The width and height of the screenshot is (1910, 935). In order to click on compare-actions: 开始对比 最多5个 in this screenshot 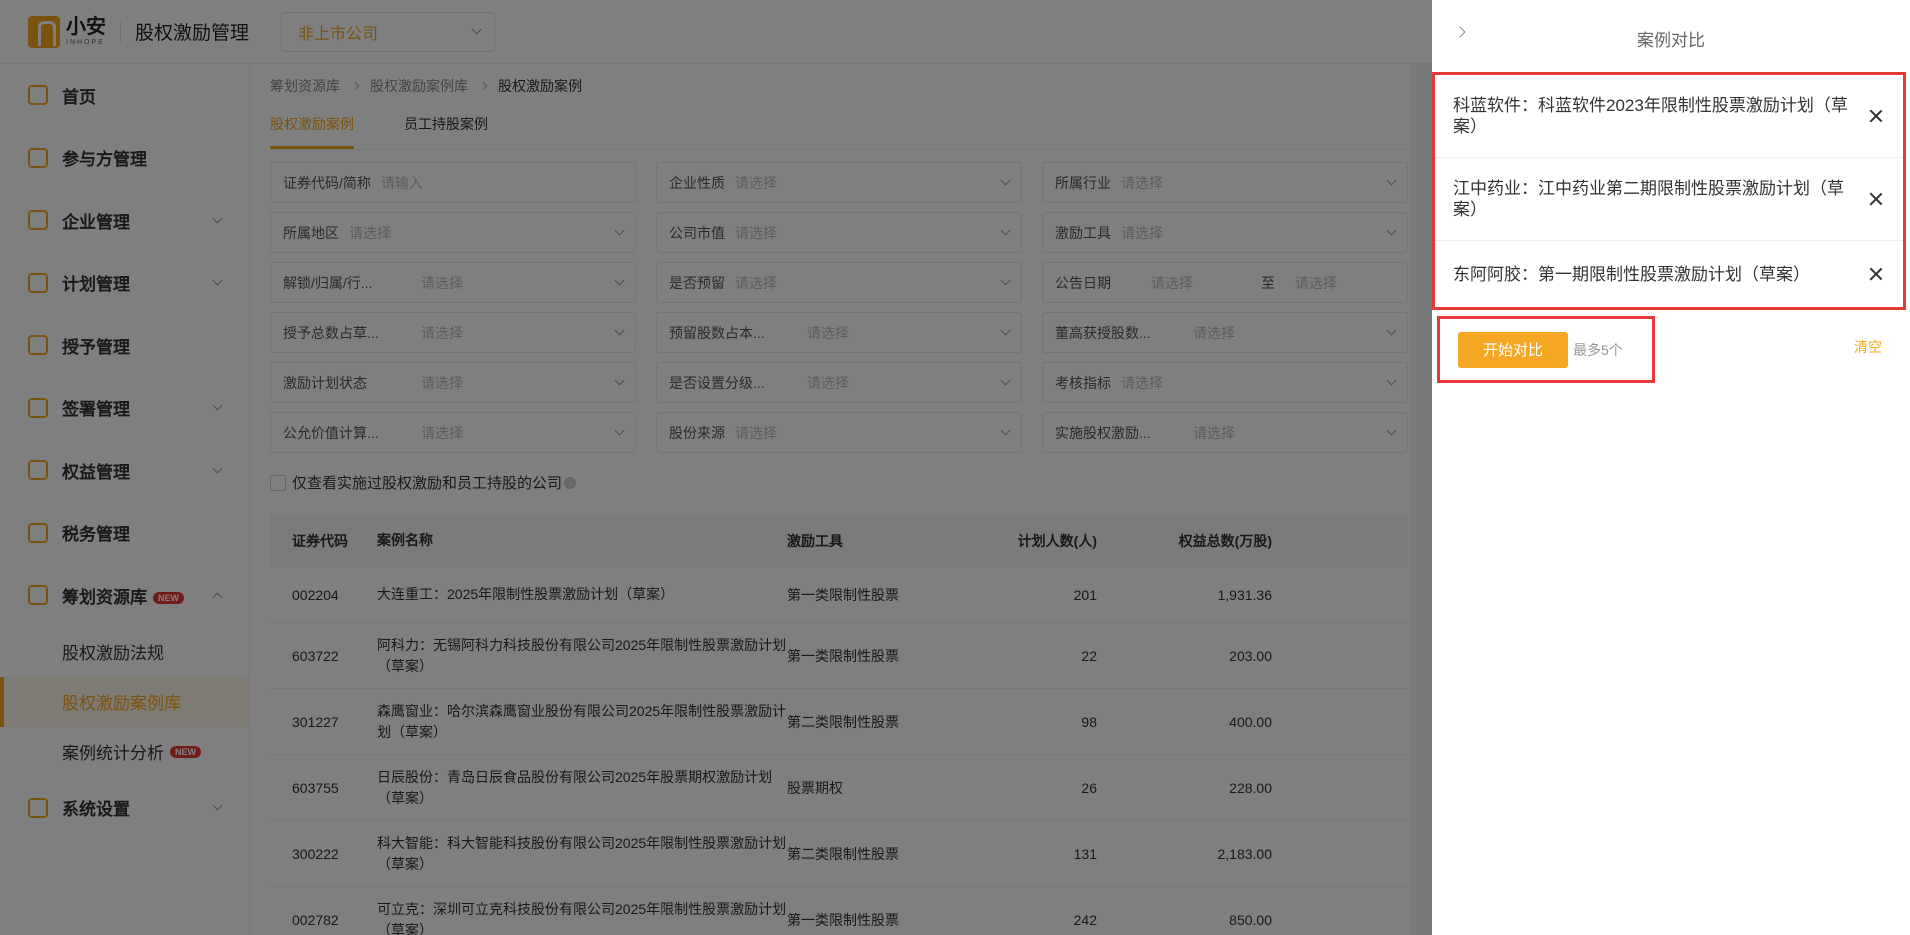, I will do `click(1546, 349)`.